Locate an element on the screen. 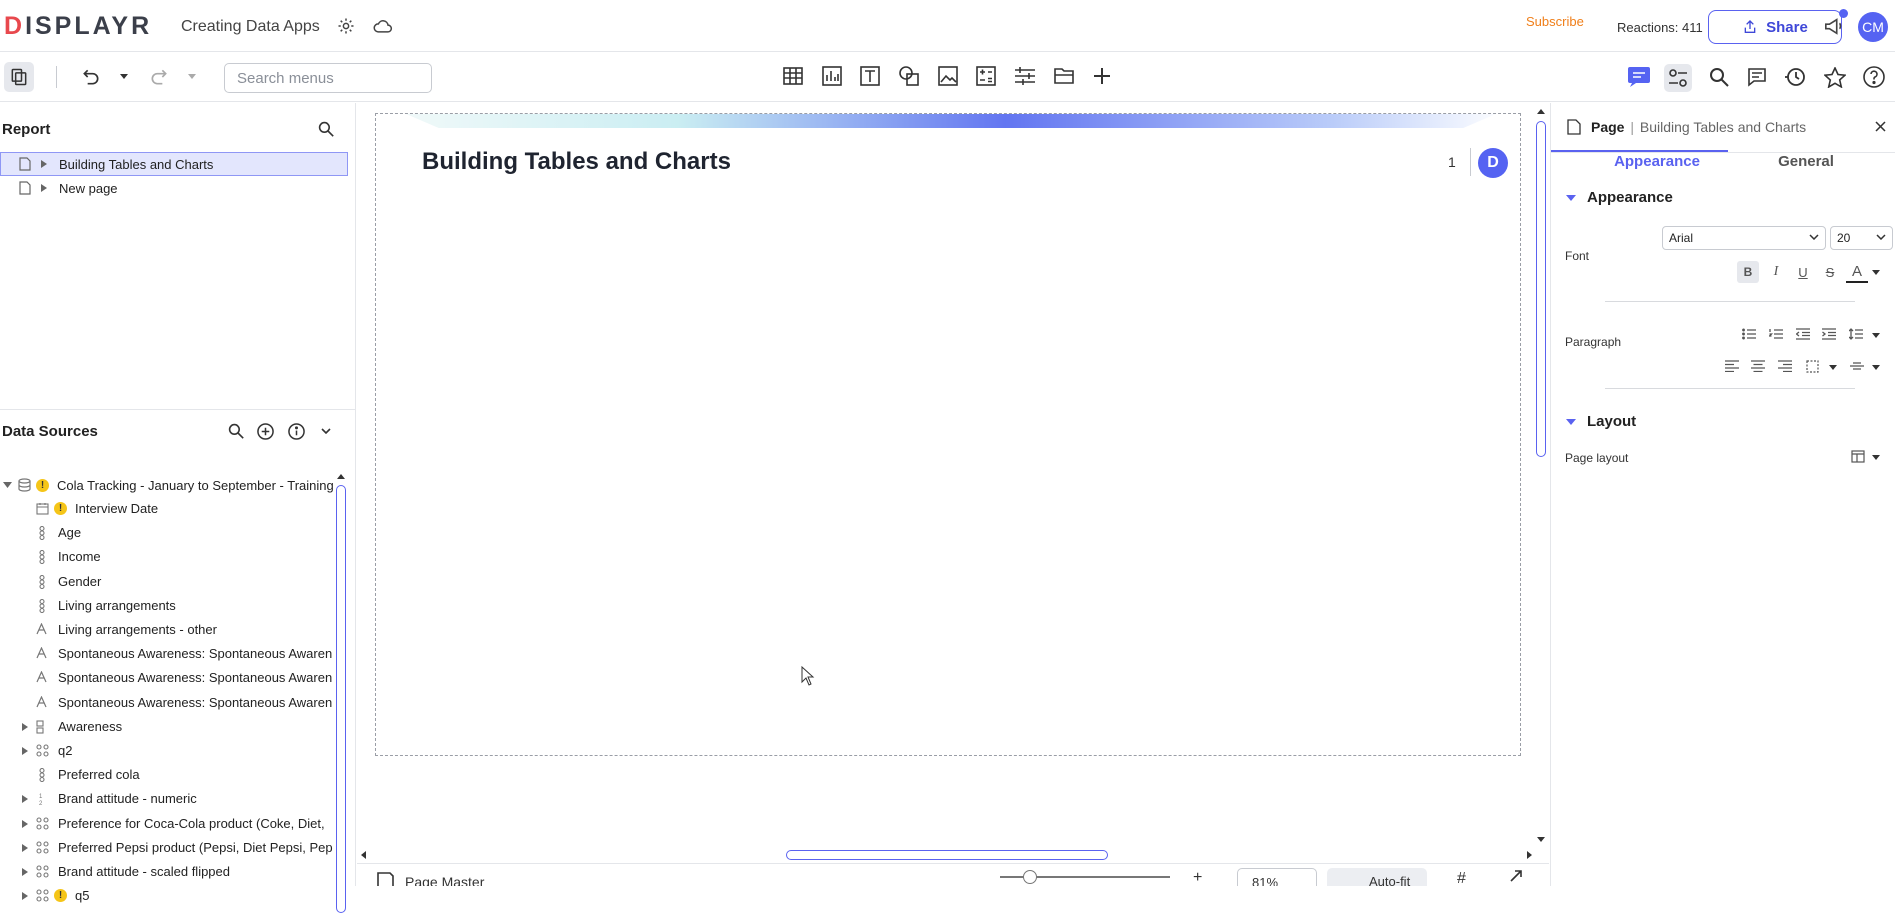 The image size is (1895, 913). favorites-star-icon is located at coordinates (1835, 77).